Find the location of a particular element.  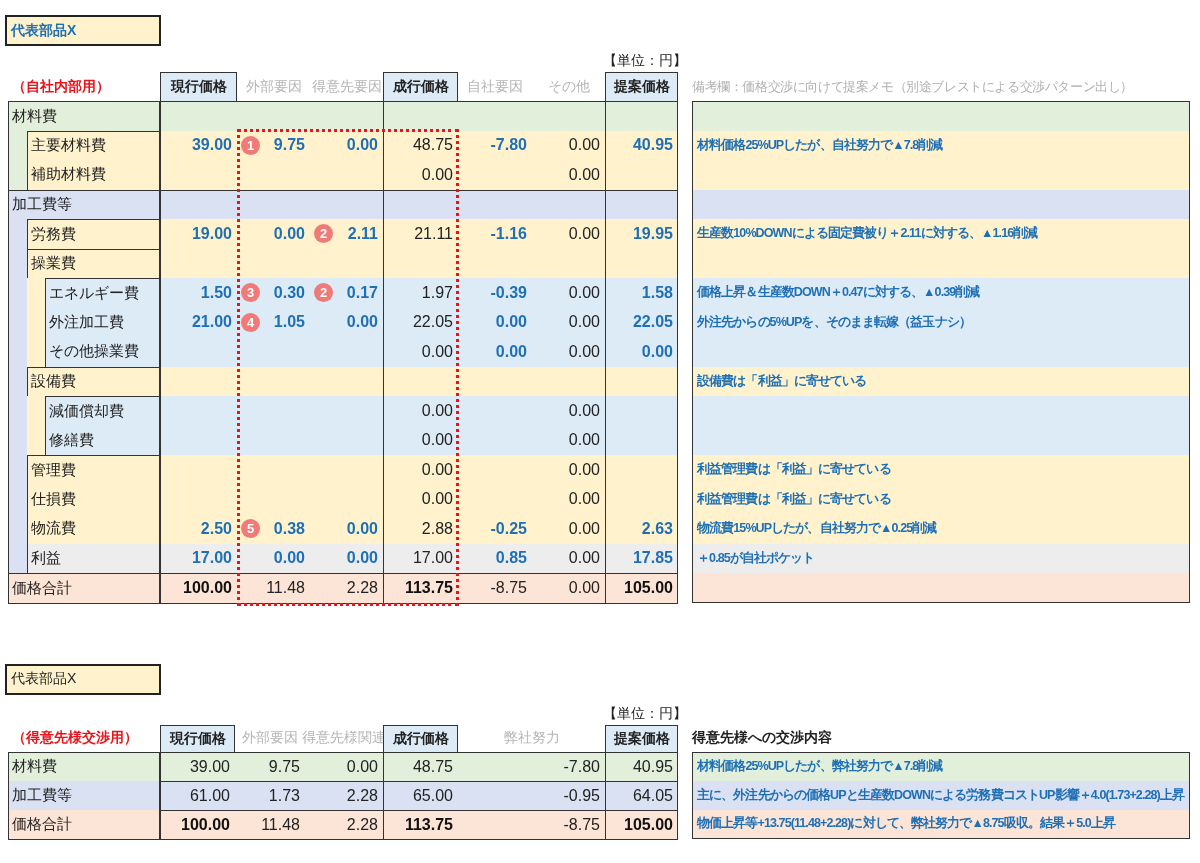

cell-value: -8.75 is located at coordinates (508, 588).